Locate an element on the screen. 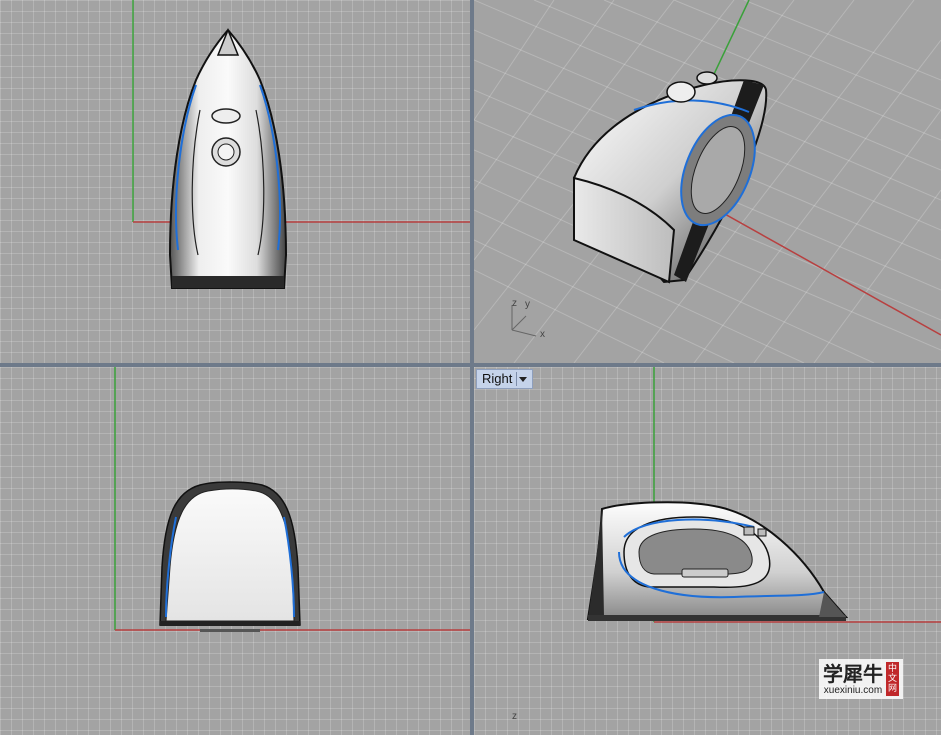 This screenshot has height=735, width=941. viewport-label-right: Right is located at coordinates (505, 379).